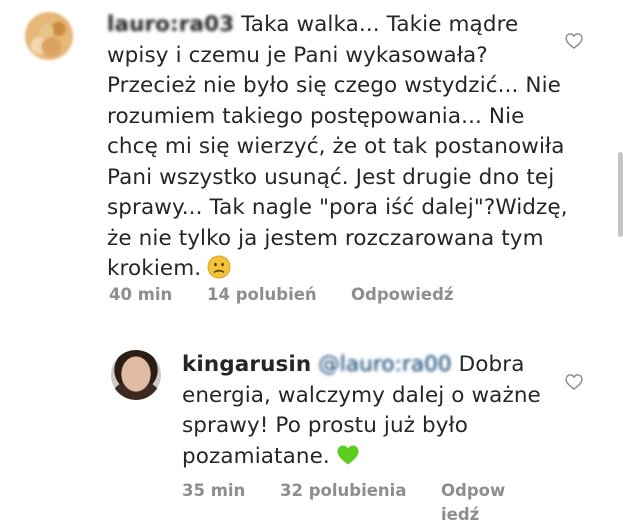 The image size is (623, 530). I want to click on comment-username: kingarusin, so click(246, 364).